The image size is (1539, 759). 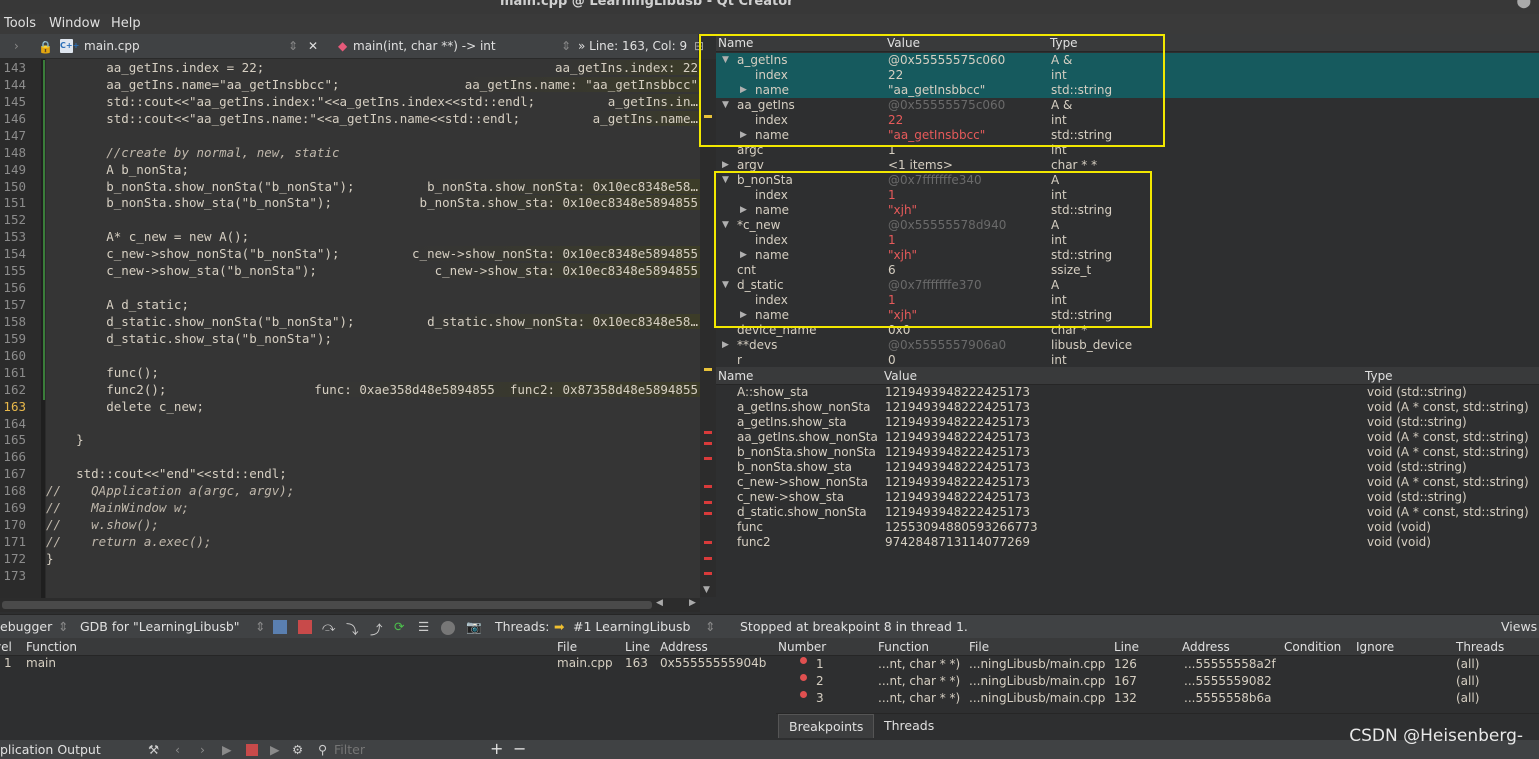 What do you see at coordinates (352, 628) in the screenshot?
I see `step-into-icon: ⤵` at bounding box center [352, 628].